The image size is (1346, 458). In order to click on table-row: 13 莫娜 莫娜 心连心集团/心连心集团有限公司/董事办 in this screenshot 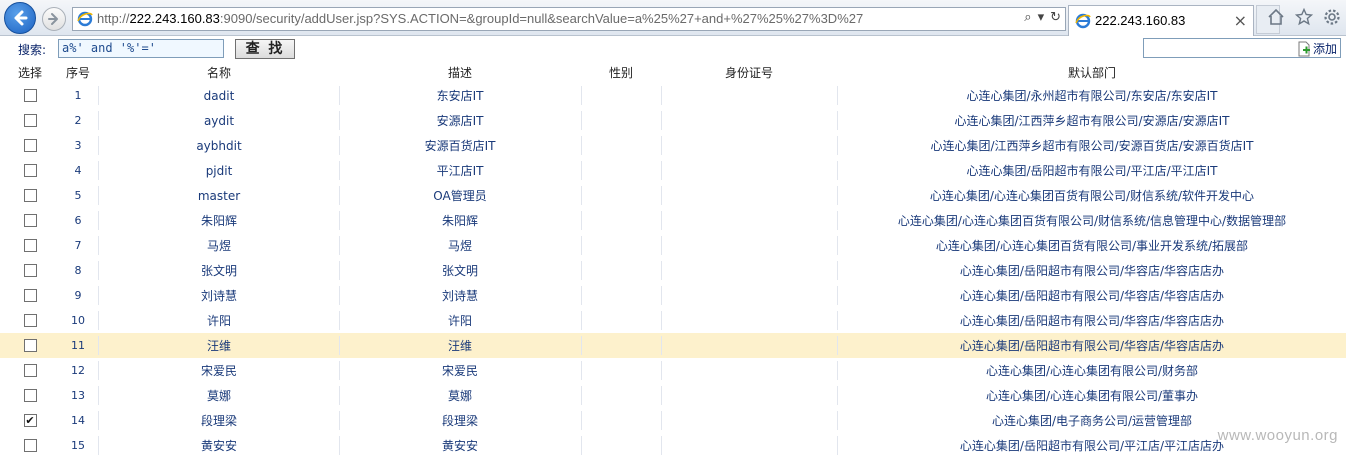, I will do `click(673, 395)`.